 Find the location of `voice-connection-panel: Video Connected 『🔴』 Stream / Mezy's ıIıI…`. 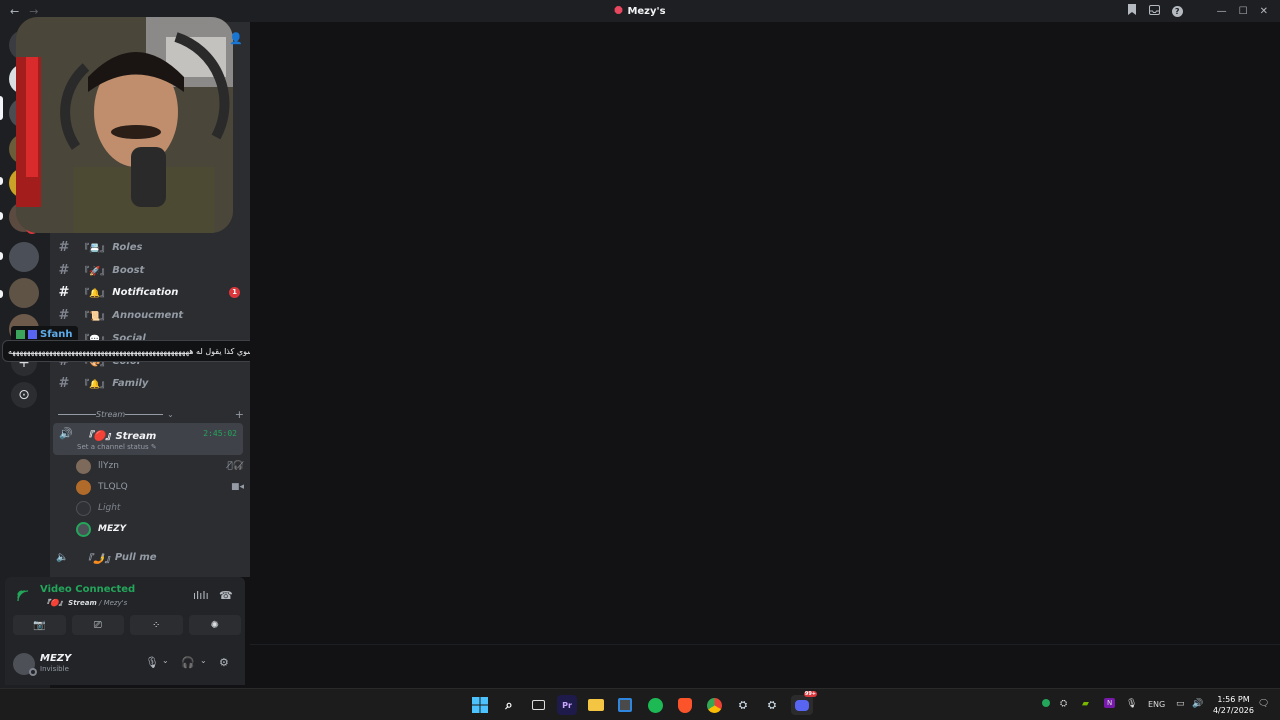

voice-connection-panel: Video Connected 『🔴』 Stream / Mezy's ıIıI… is located at coordinates (125, 610).